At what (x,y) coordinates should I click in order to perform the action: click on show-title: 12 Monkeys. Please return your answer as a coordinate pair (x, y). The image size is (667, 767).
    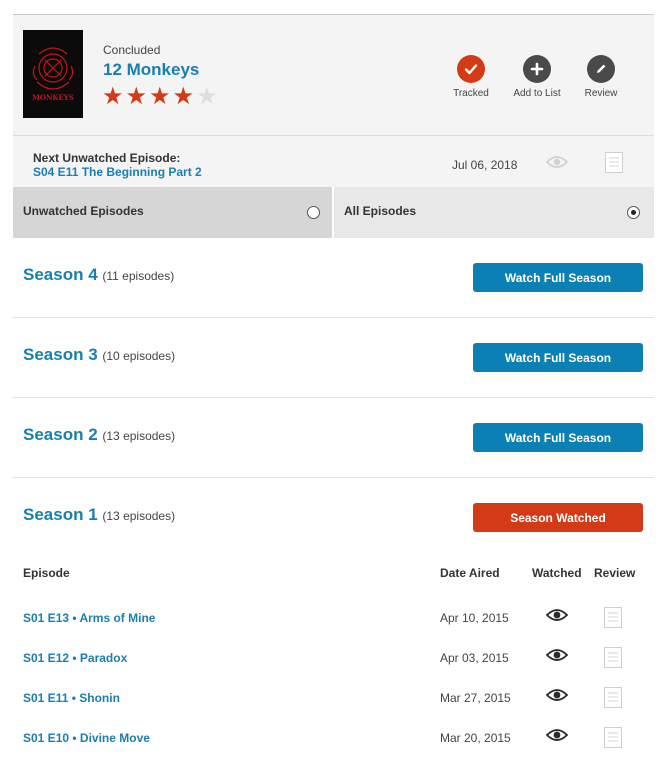
    Looking at the image, I should click on (151, 70).